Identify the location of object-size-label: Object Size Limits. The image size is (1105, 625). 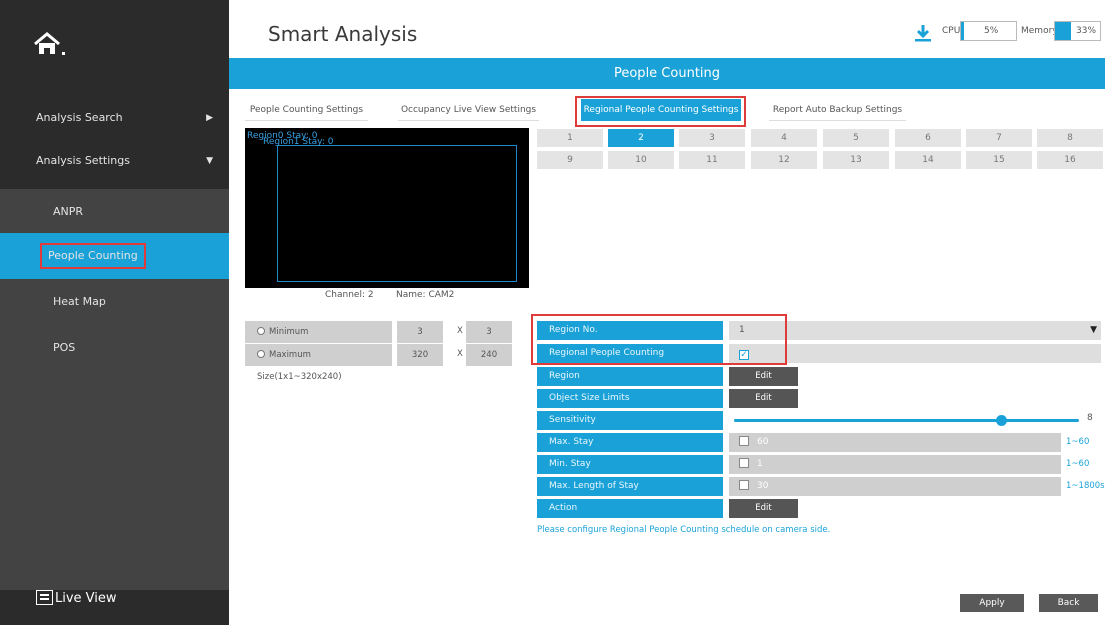
(630, 398).